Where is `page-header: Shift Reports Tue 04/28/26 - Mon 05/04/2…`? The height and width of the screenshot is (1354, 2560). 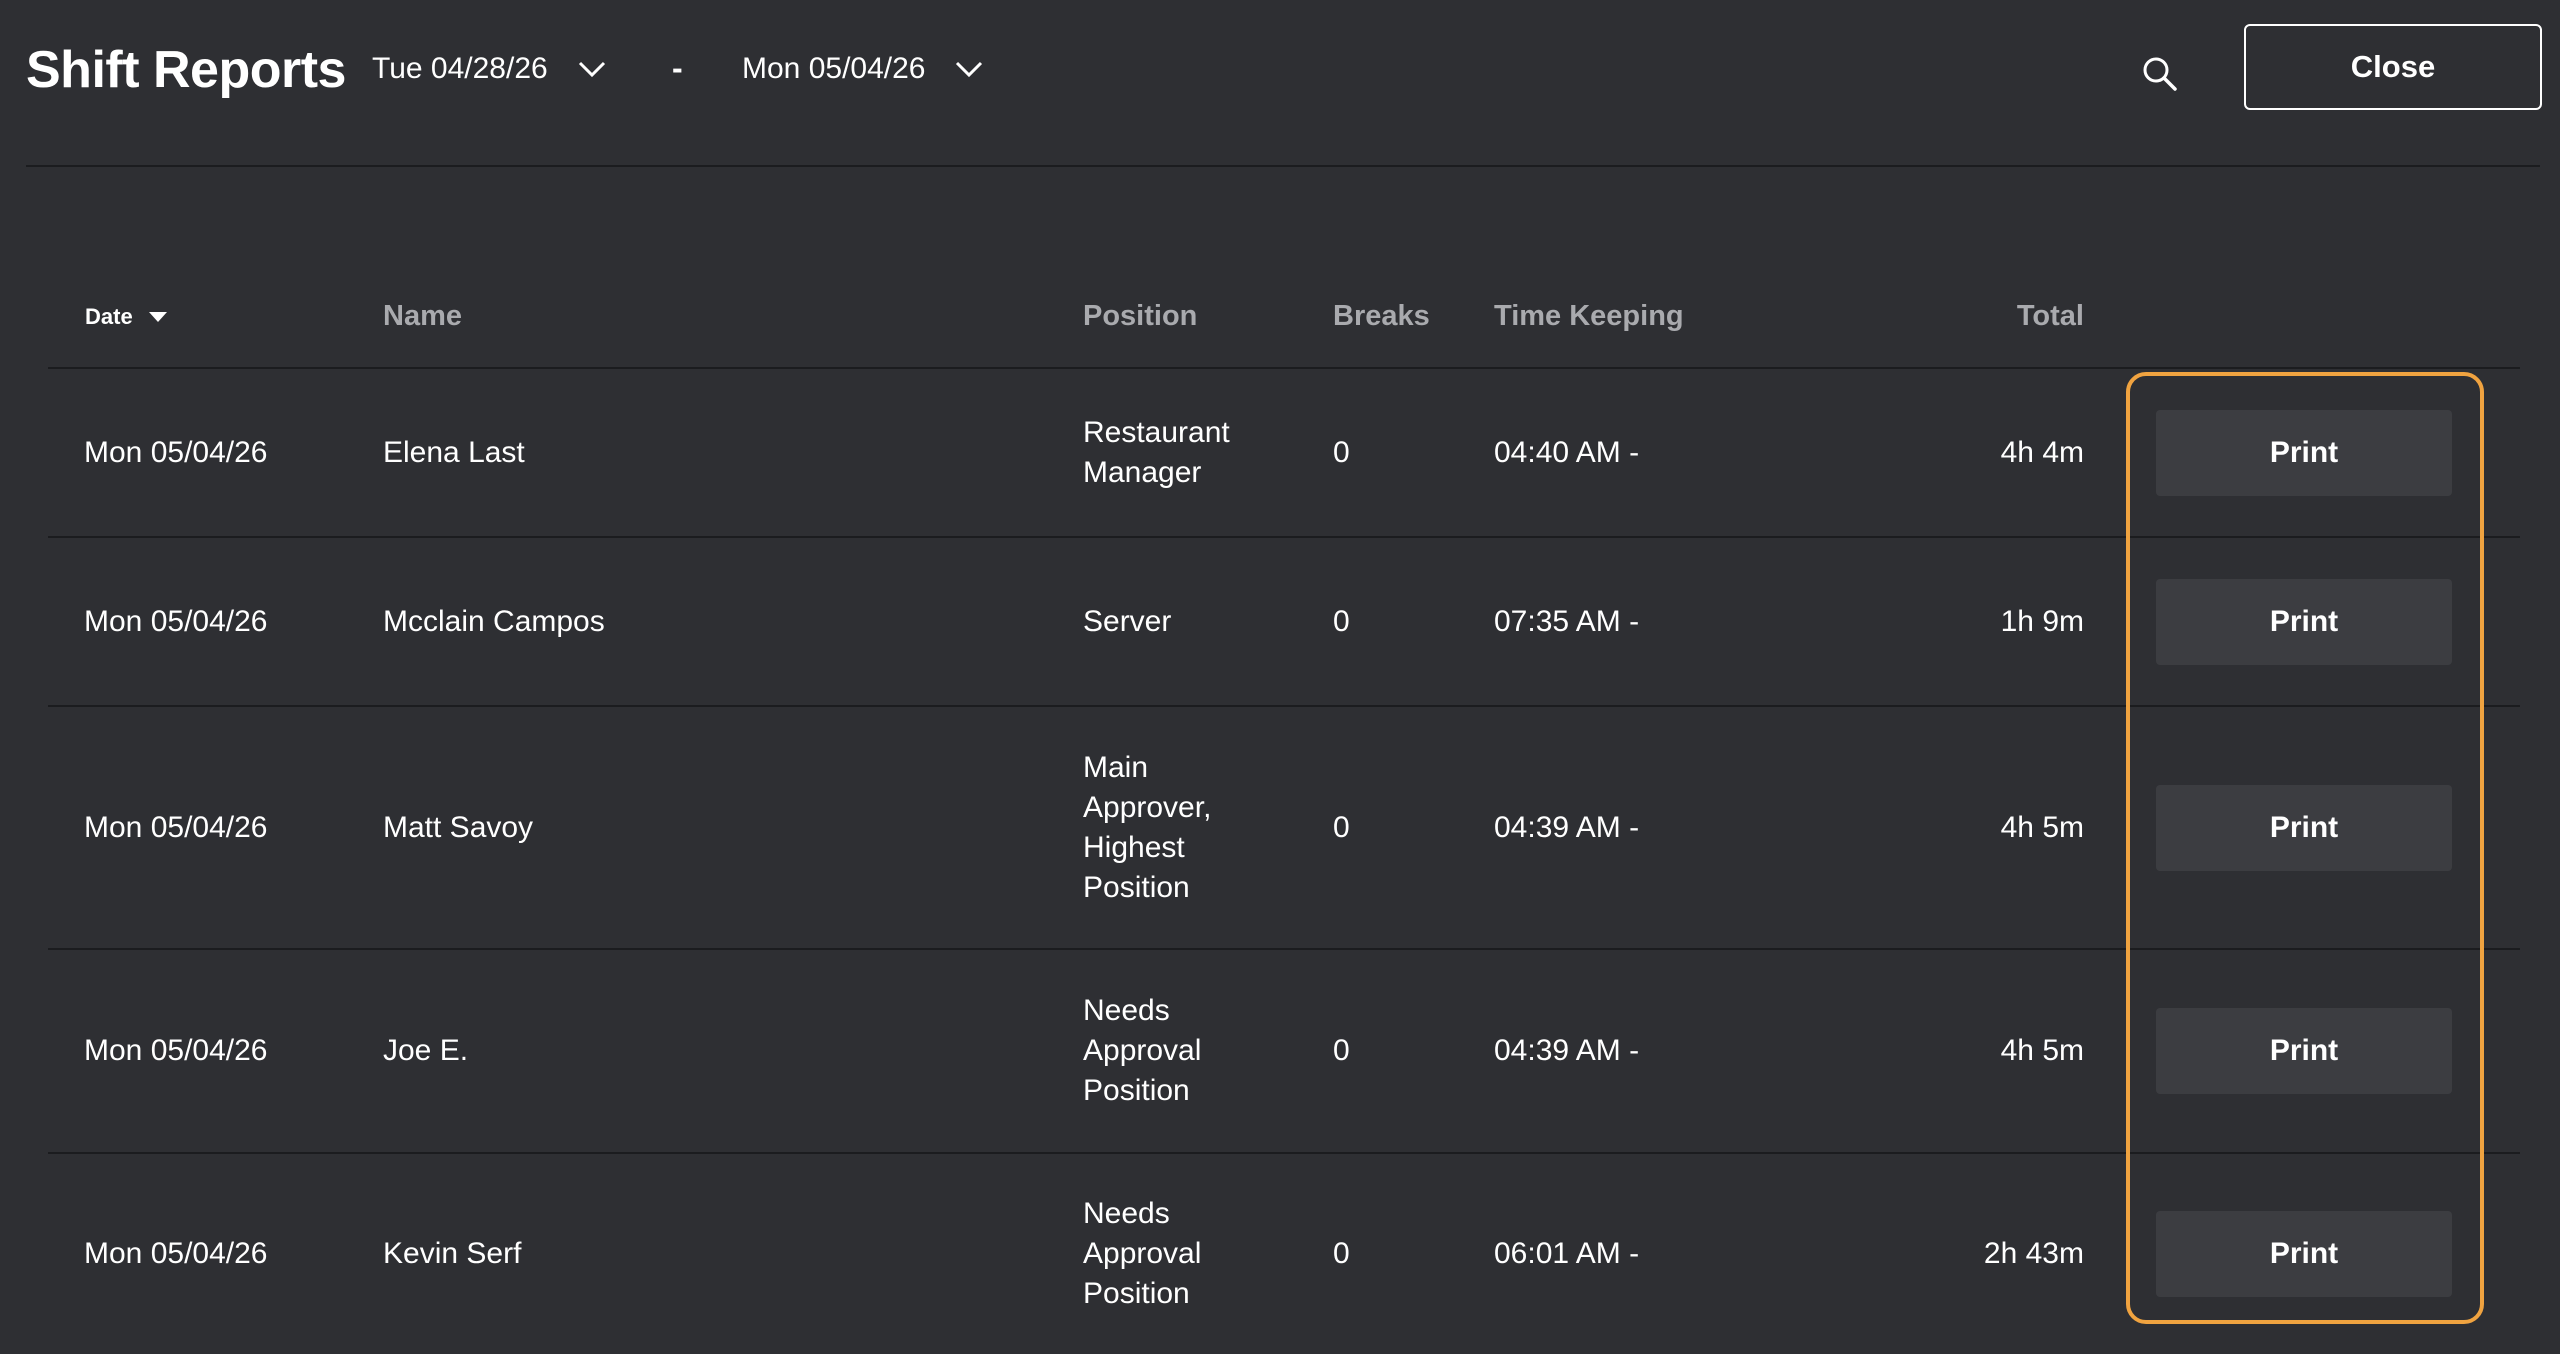 page-header: Shift Reports Tue 04/28/26 - Mon 05/04/2… is located at coordinates (1284, 83).